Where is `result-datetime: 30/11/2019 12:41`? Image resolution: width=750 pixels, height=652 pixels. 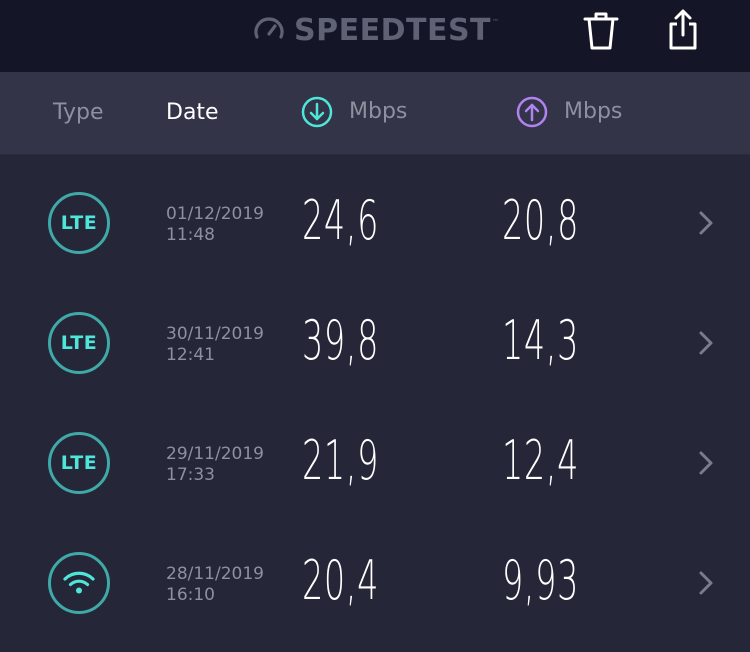 result-datetime: 30/11/2019 12:41 is located at coordinates (215, 345).